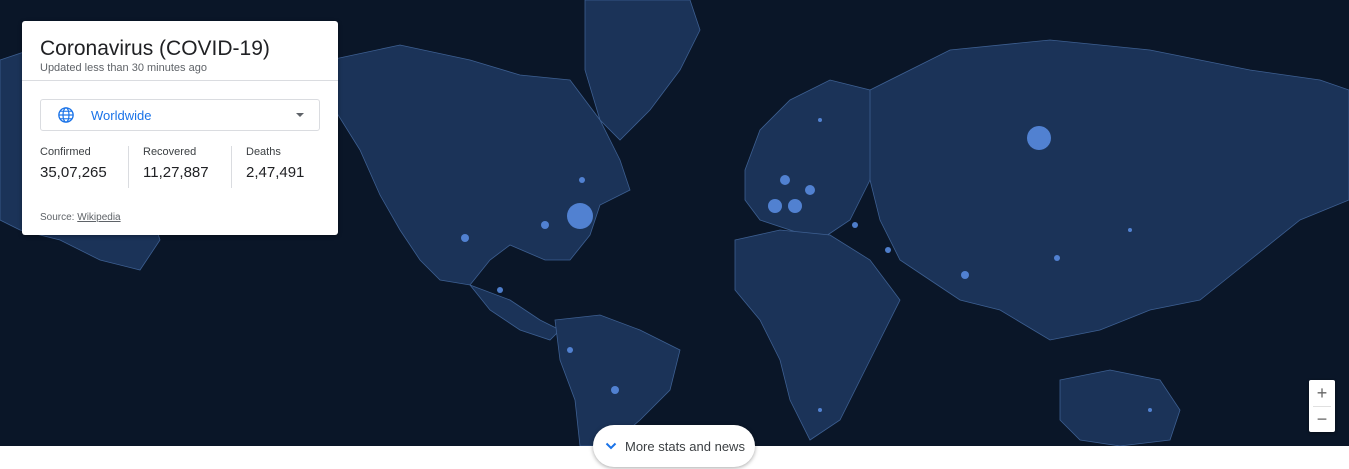  What do you see at coordinates (888, 250) in the screenshot?
I see `case-dot-iran` at bounding box center [888, 250].